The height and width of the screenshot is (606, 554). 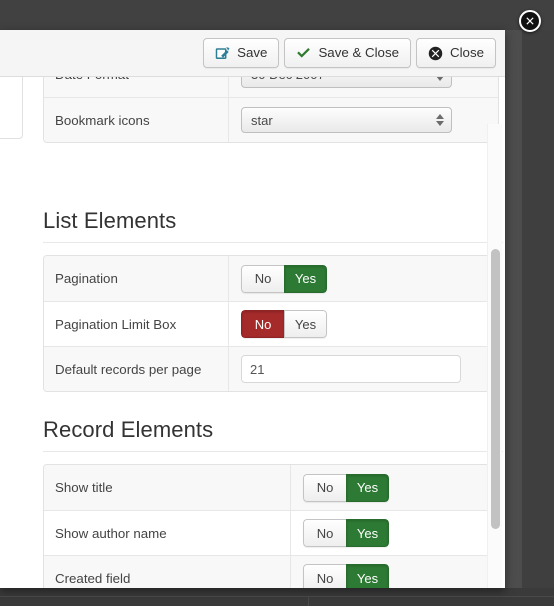 I want to click on close-circle-icon, so click(x=435, y=53).